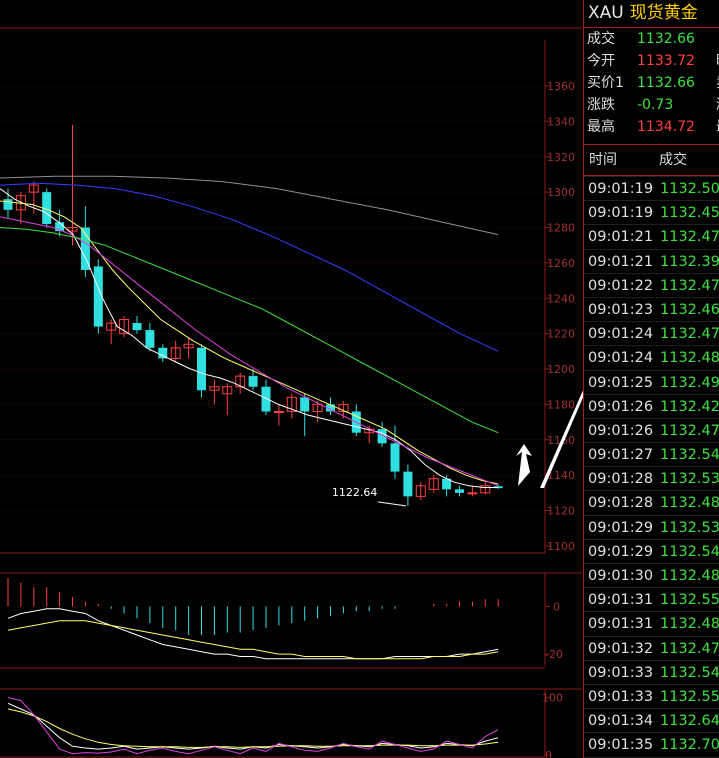 The height and width of the screenshot is (758, 719). What do you see at coordinates (651, 381) in the screenshot?
I see `tick-row: 09:01:25 1132.49` at bounding box center [651, 381].